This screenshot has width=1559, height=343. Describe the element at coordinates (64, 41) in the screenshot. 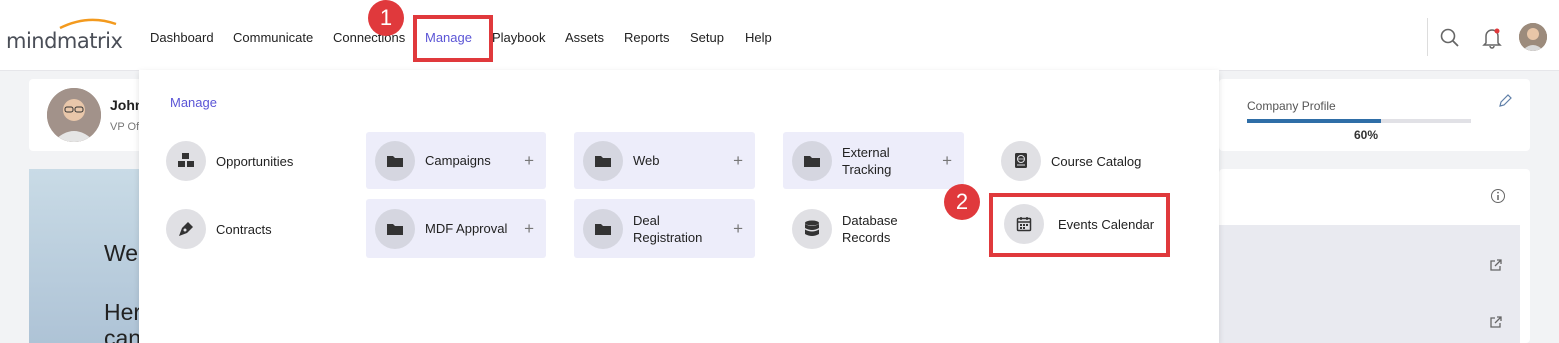

I see `logo-text: mindmatrix` at that location.